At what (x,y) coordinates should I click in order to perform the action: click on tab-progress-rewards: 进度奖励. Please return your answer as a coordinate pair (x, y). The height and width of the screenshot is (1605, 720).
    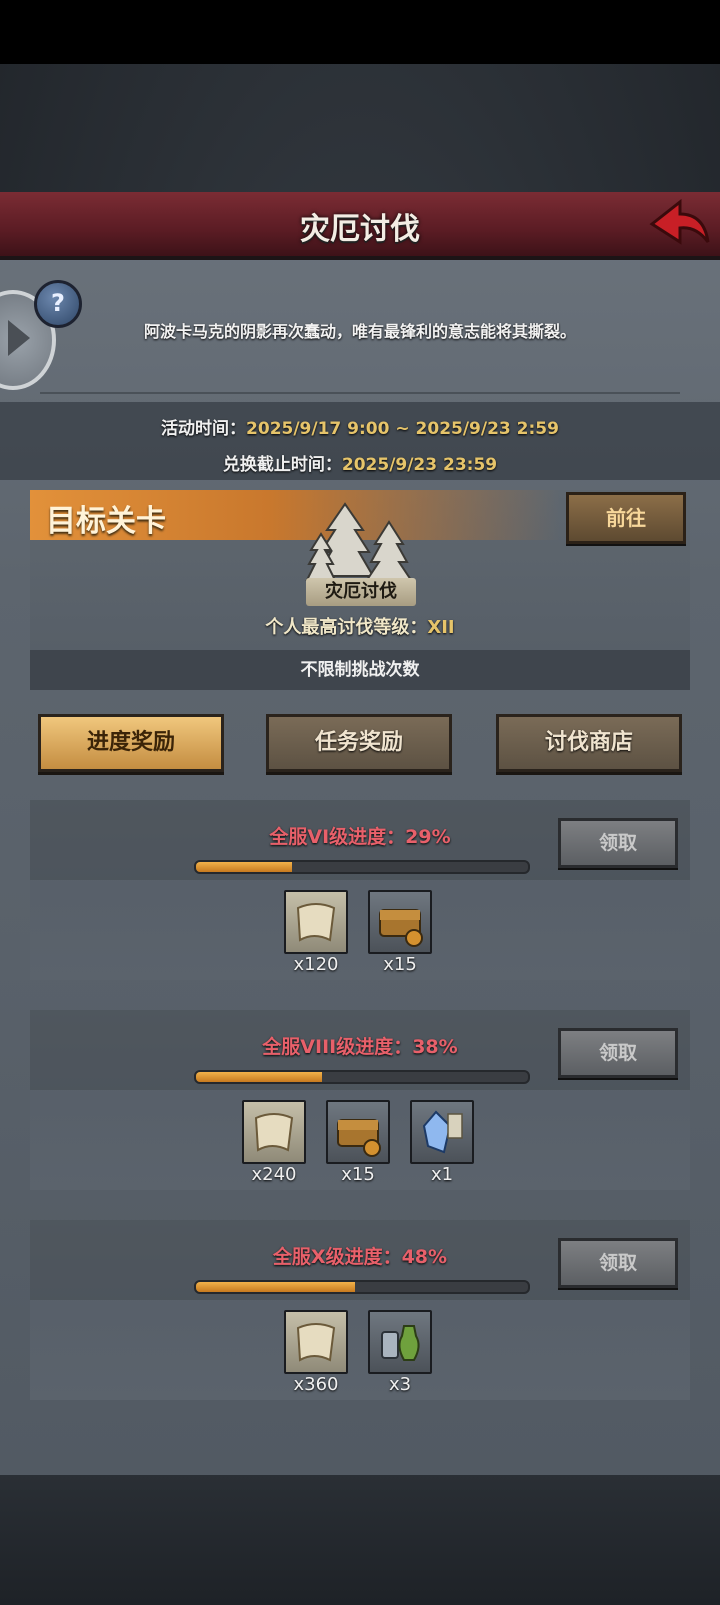
    Looking at the image, I should click on (131, 743).